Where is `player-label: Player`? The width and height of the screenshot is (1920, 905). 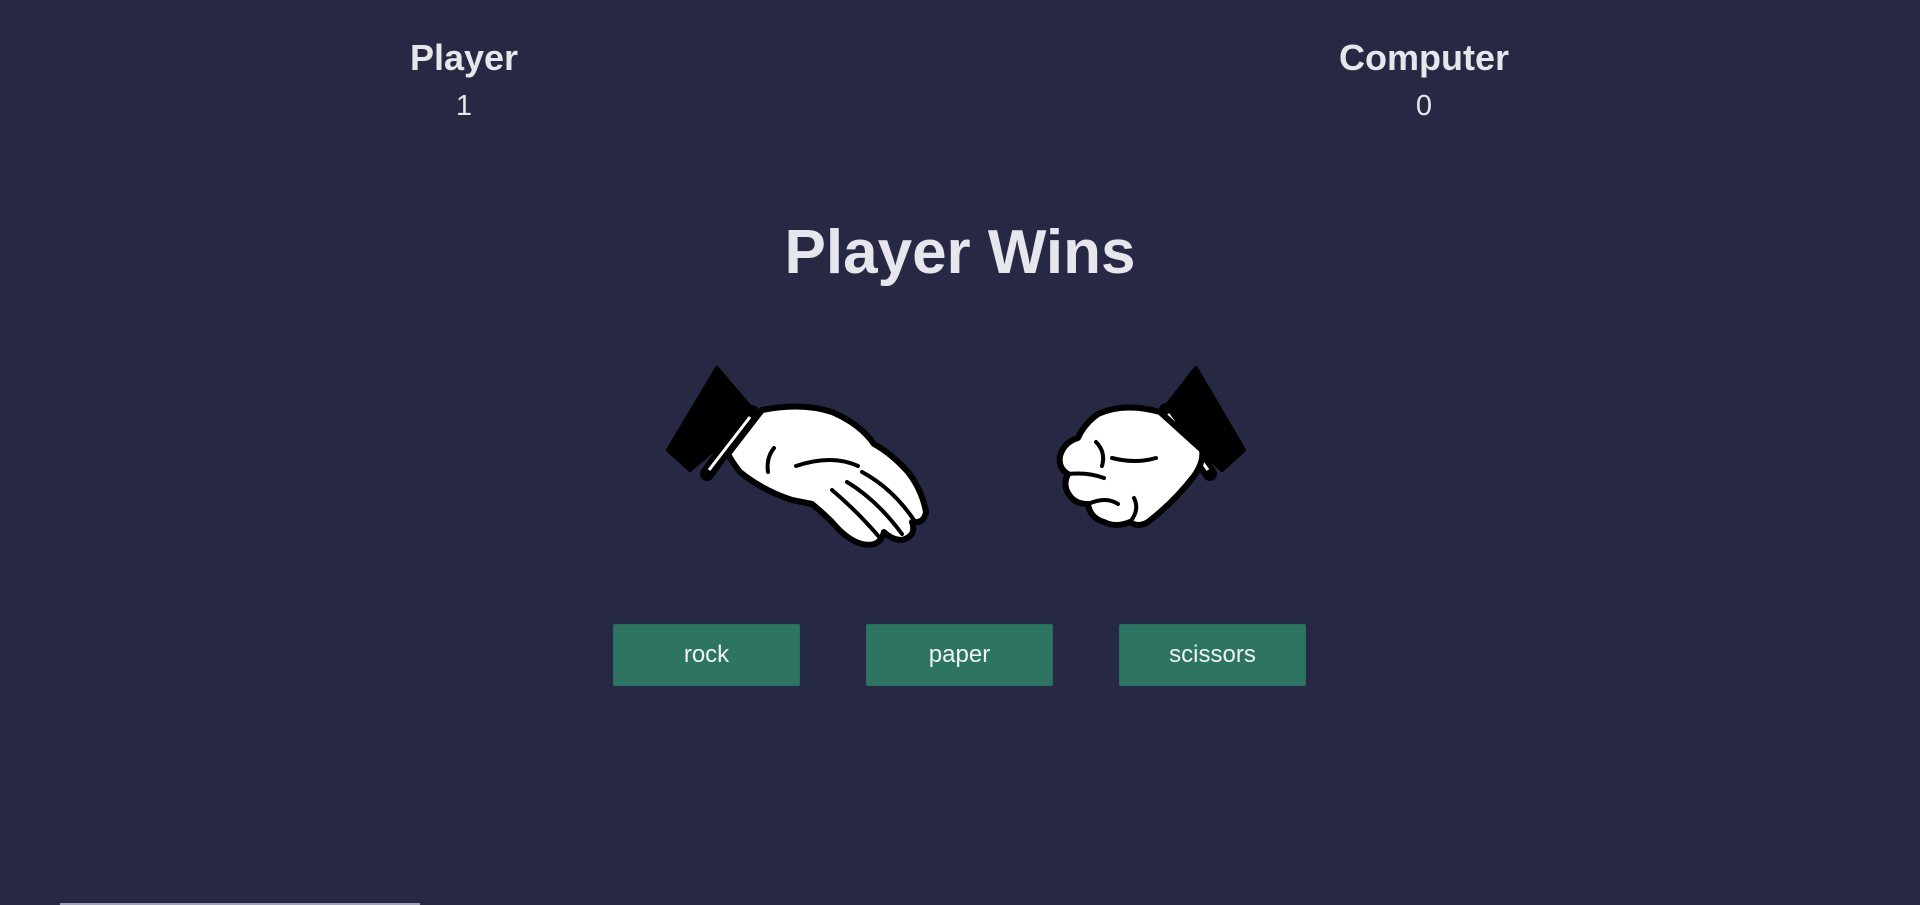
player-label: Player is located at coordinates (464, 57).